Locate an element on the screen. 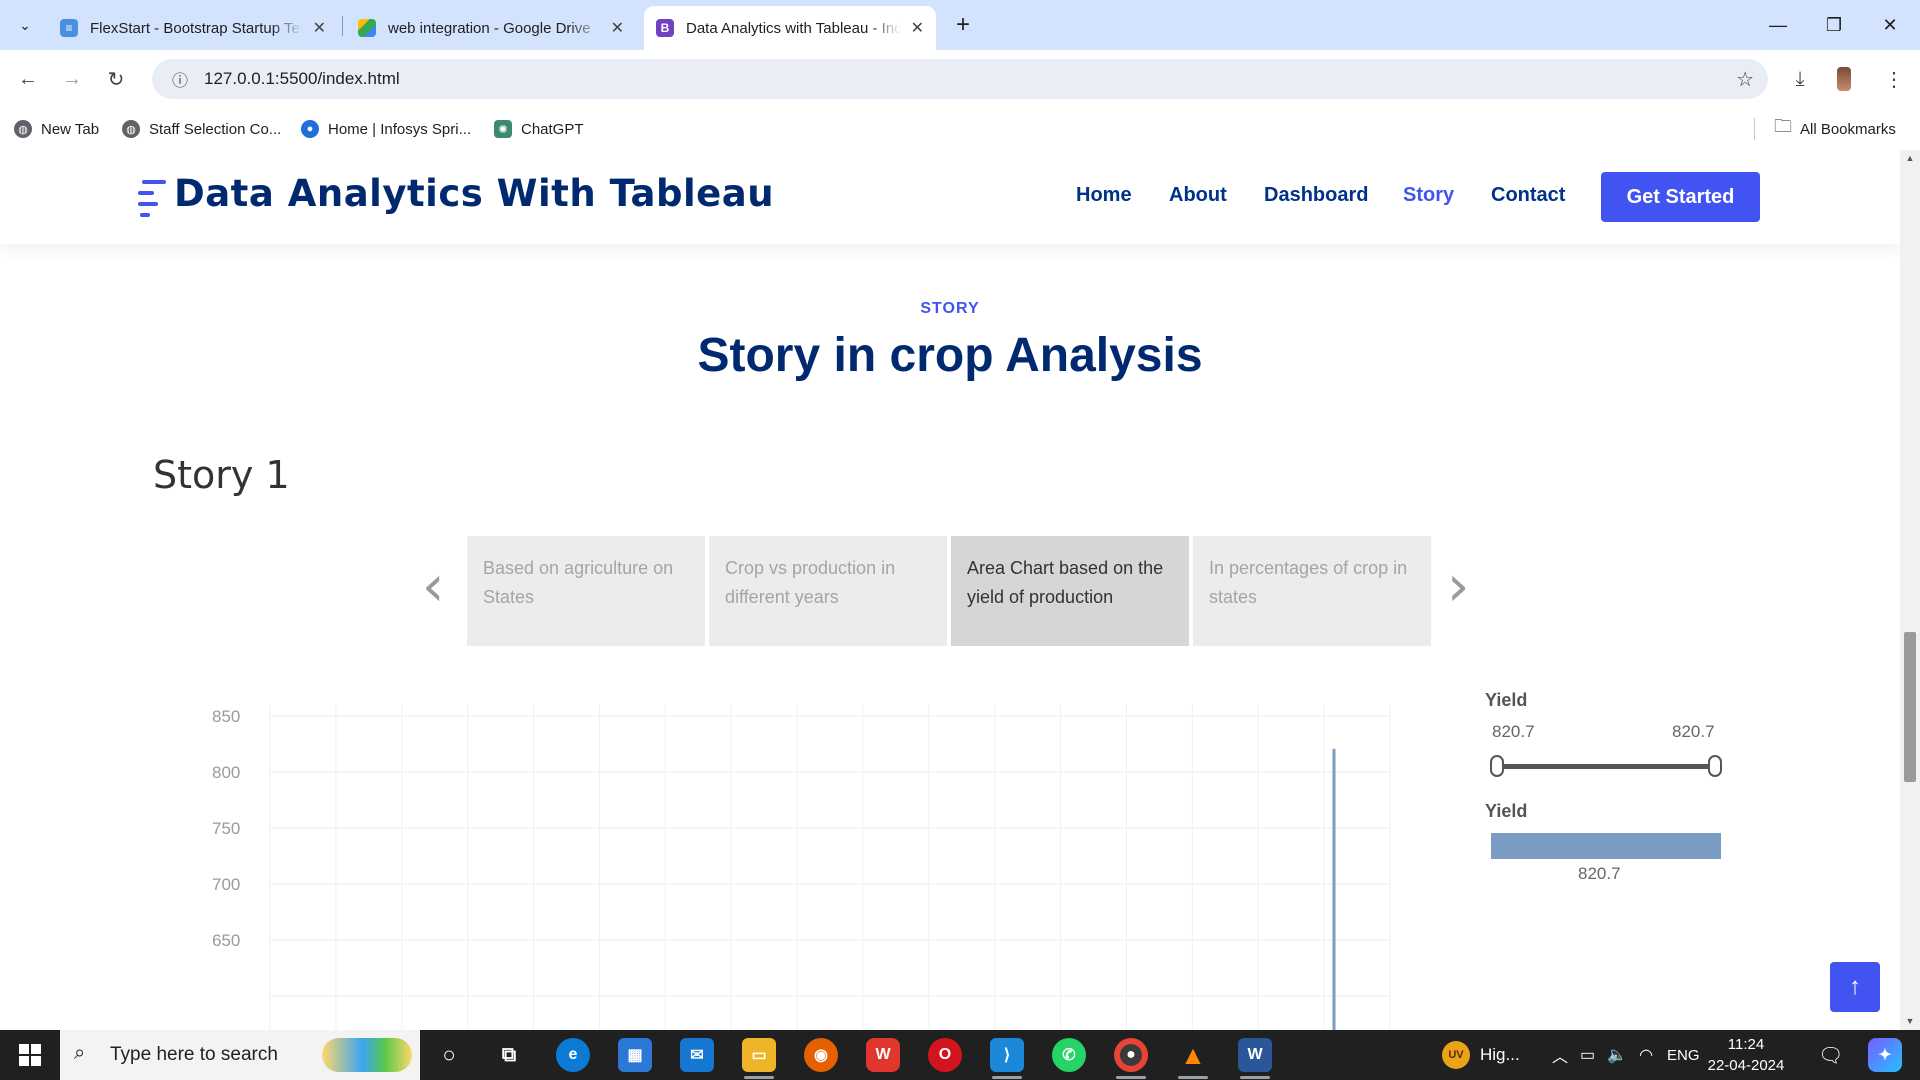  nav-contact: Contact is located at coordinates (1528, 195).